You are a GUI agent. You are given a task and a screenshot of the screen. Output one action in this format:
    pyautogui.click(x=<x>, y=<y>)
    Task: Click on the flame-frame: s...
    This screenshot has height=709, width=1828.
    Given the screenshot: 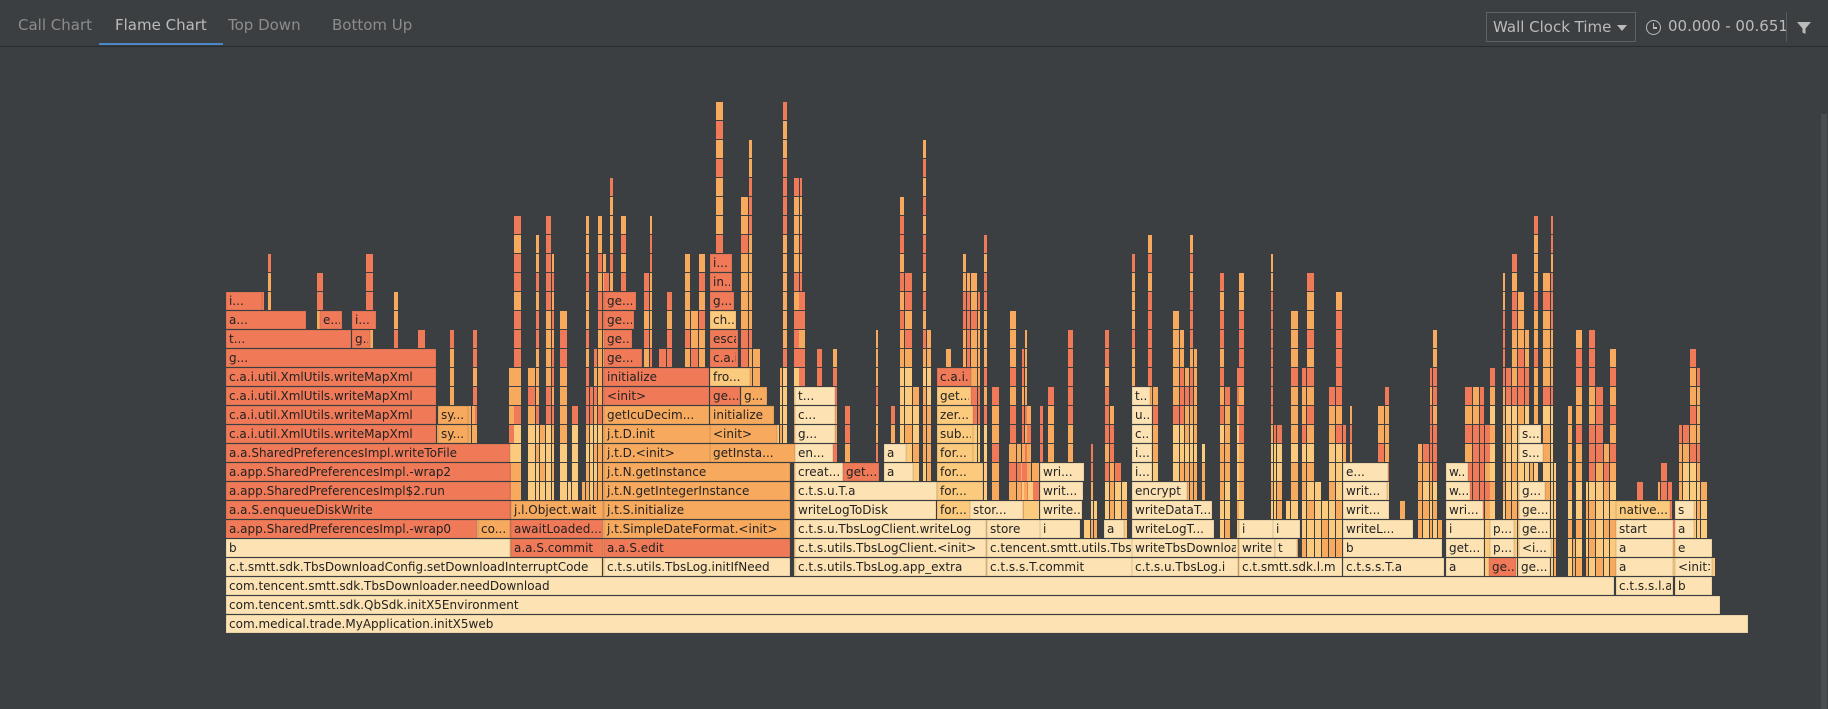 What is the action you would take?
    pyautogui.click(x=1530, y=434)
    